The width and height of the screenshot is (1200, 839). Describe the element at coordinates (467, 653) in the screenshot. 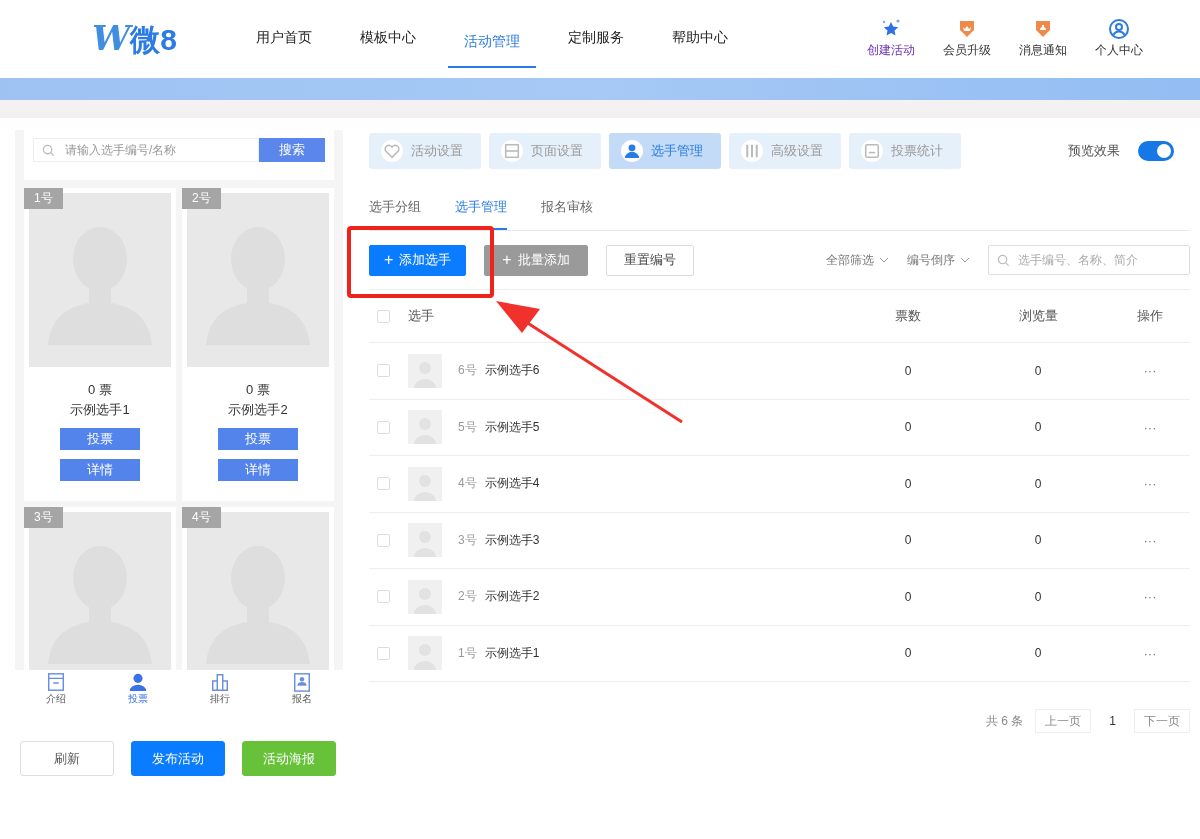

I see `player-number: 1号` at that location.